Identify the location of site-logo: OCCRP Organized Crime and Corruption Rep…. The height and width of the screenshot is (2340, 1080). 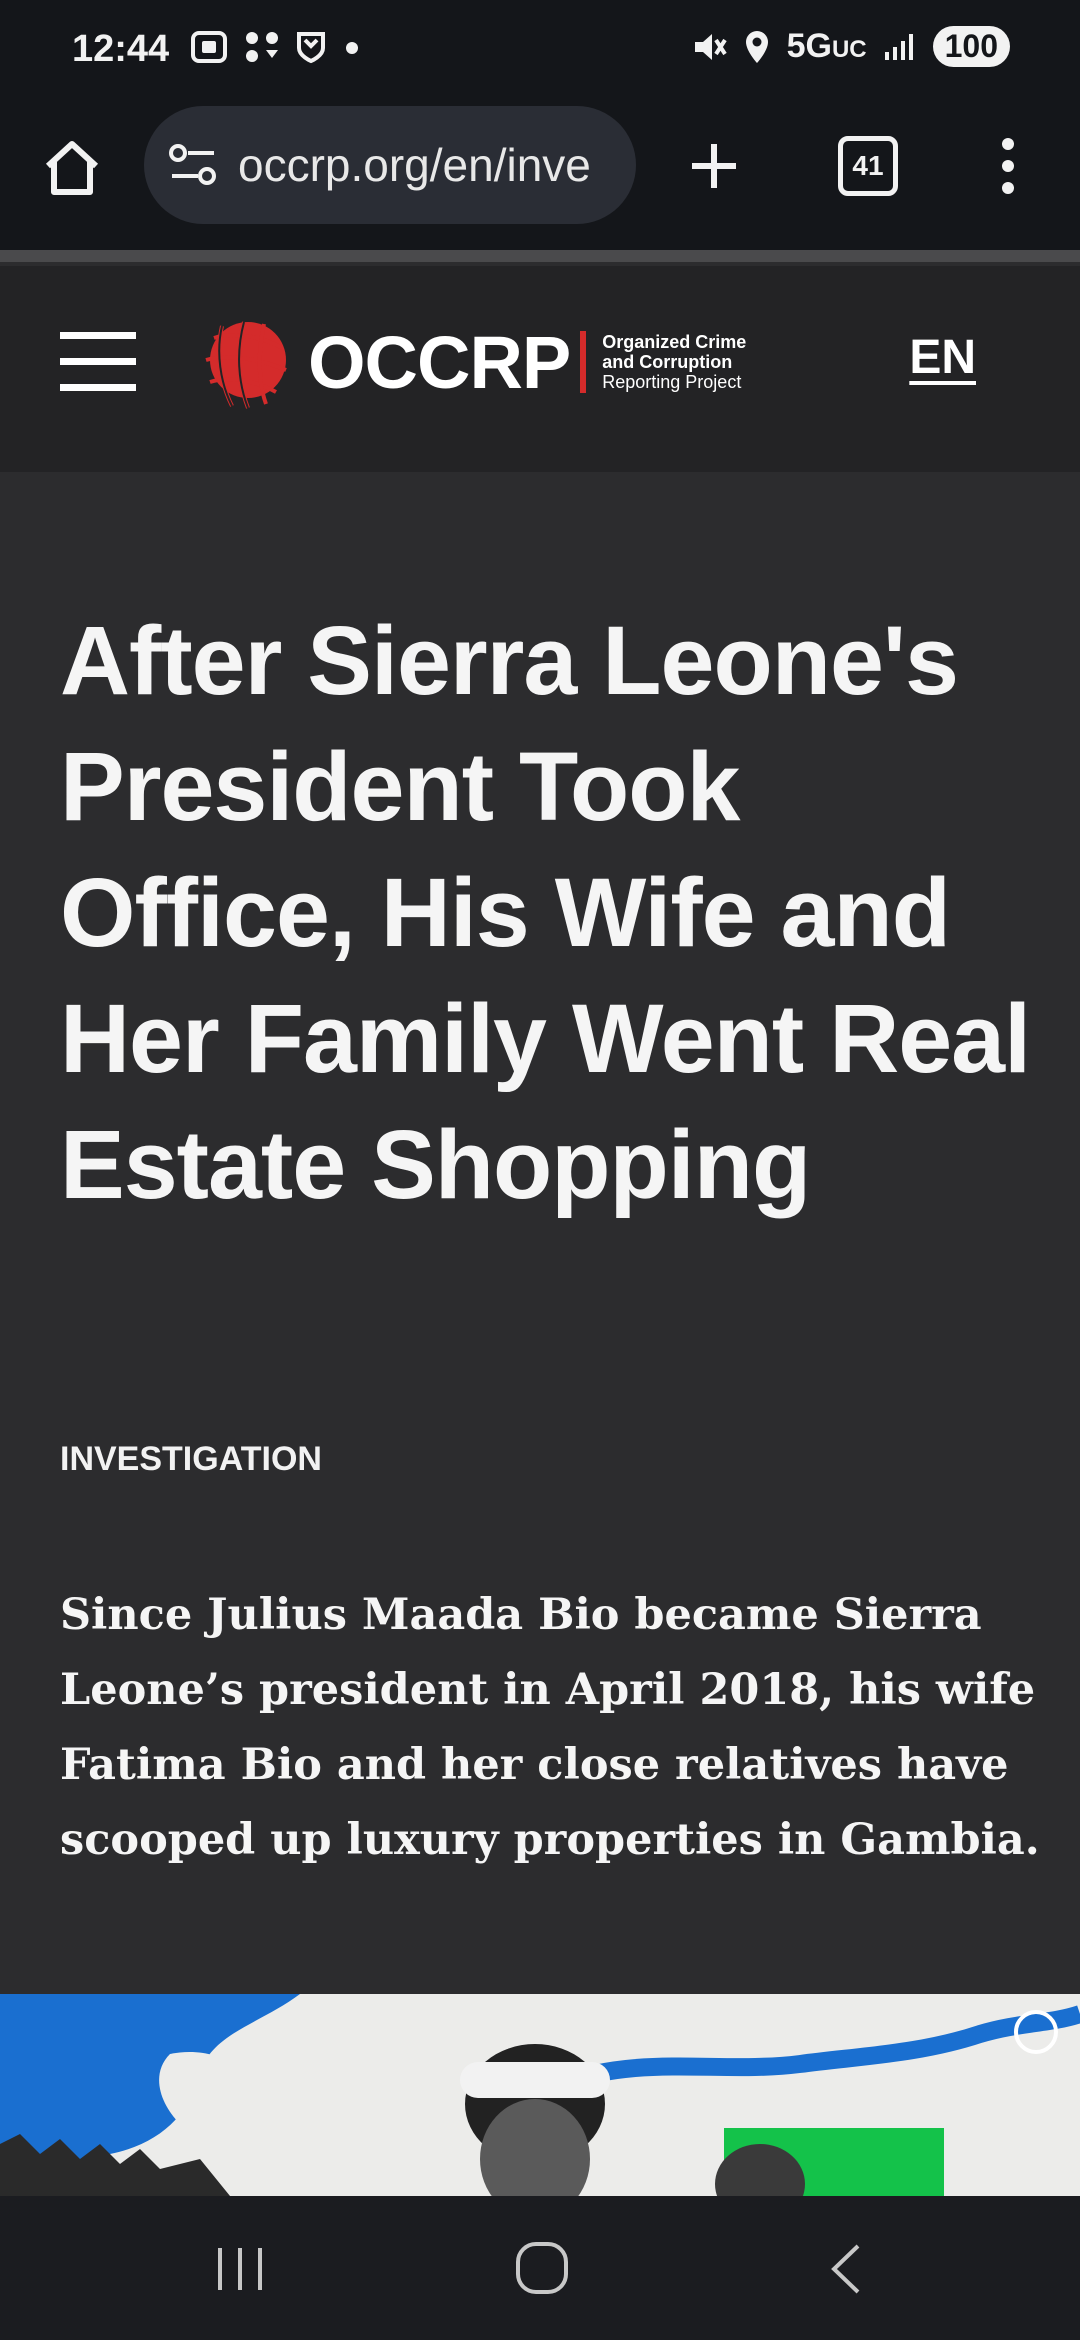
(469, 362).